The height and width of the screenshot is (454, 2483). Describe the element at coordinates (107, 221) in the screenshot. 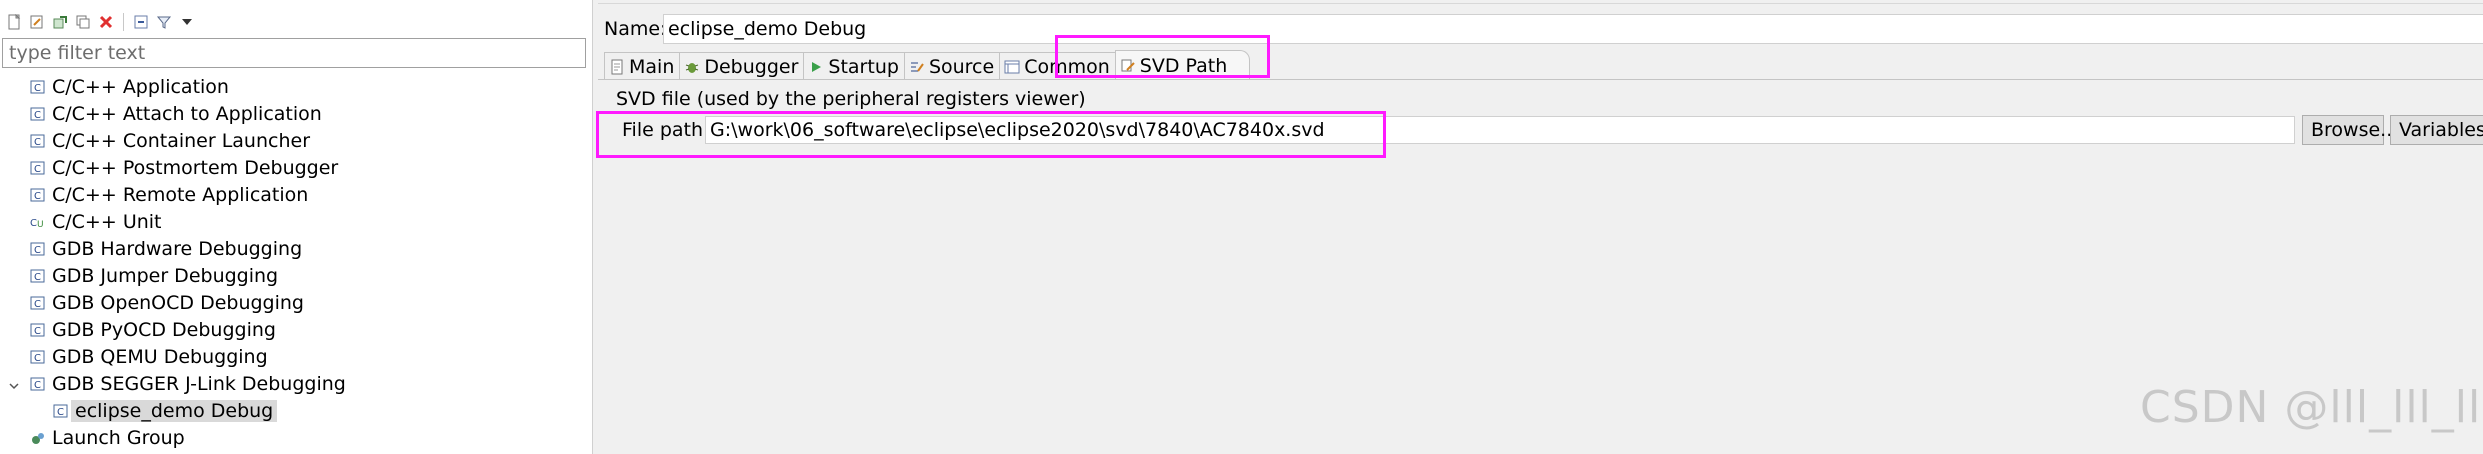

I see `tree-item-label: C/C++ Unit` at that location.